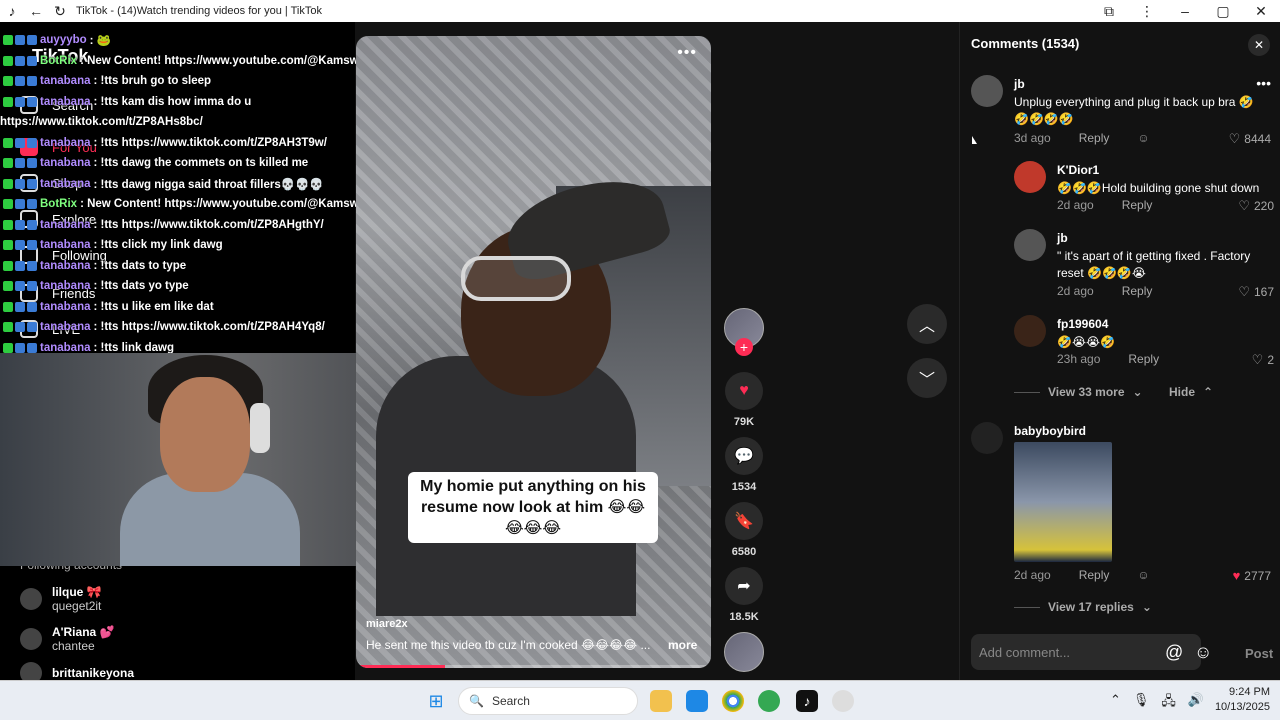  What do you see at coordinates (1115, 703) in the screenshot?
I see `chevron-up-icon: ⌃` at bounding box center [1115, 703].